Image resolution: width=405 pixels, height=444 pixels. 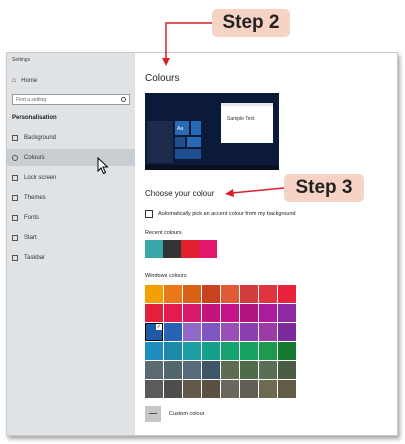 I want to click on sidebar-item-background: Background, so click(x=71, y=137).